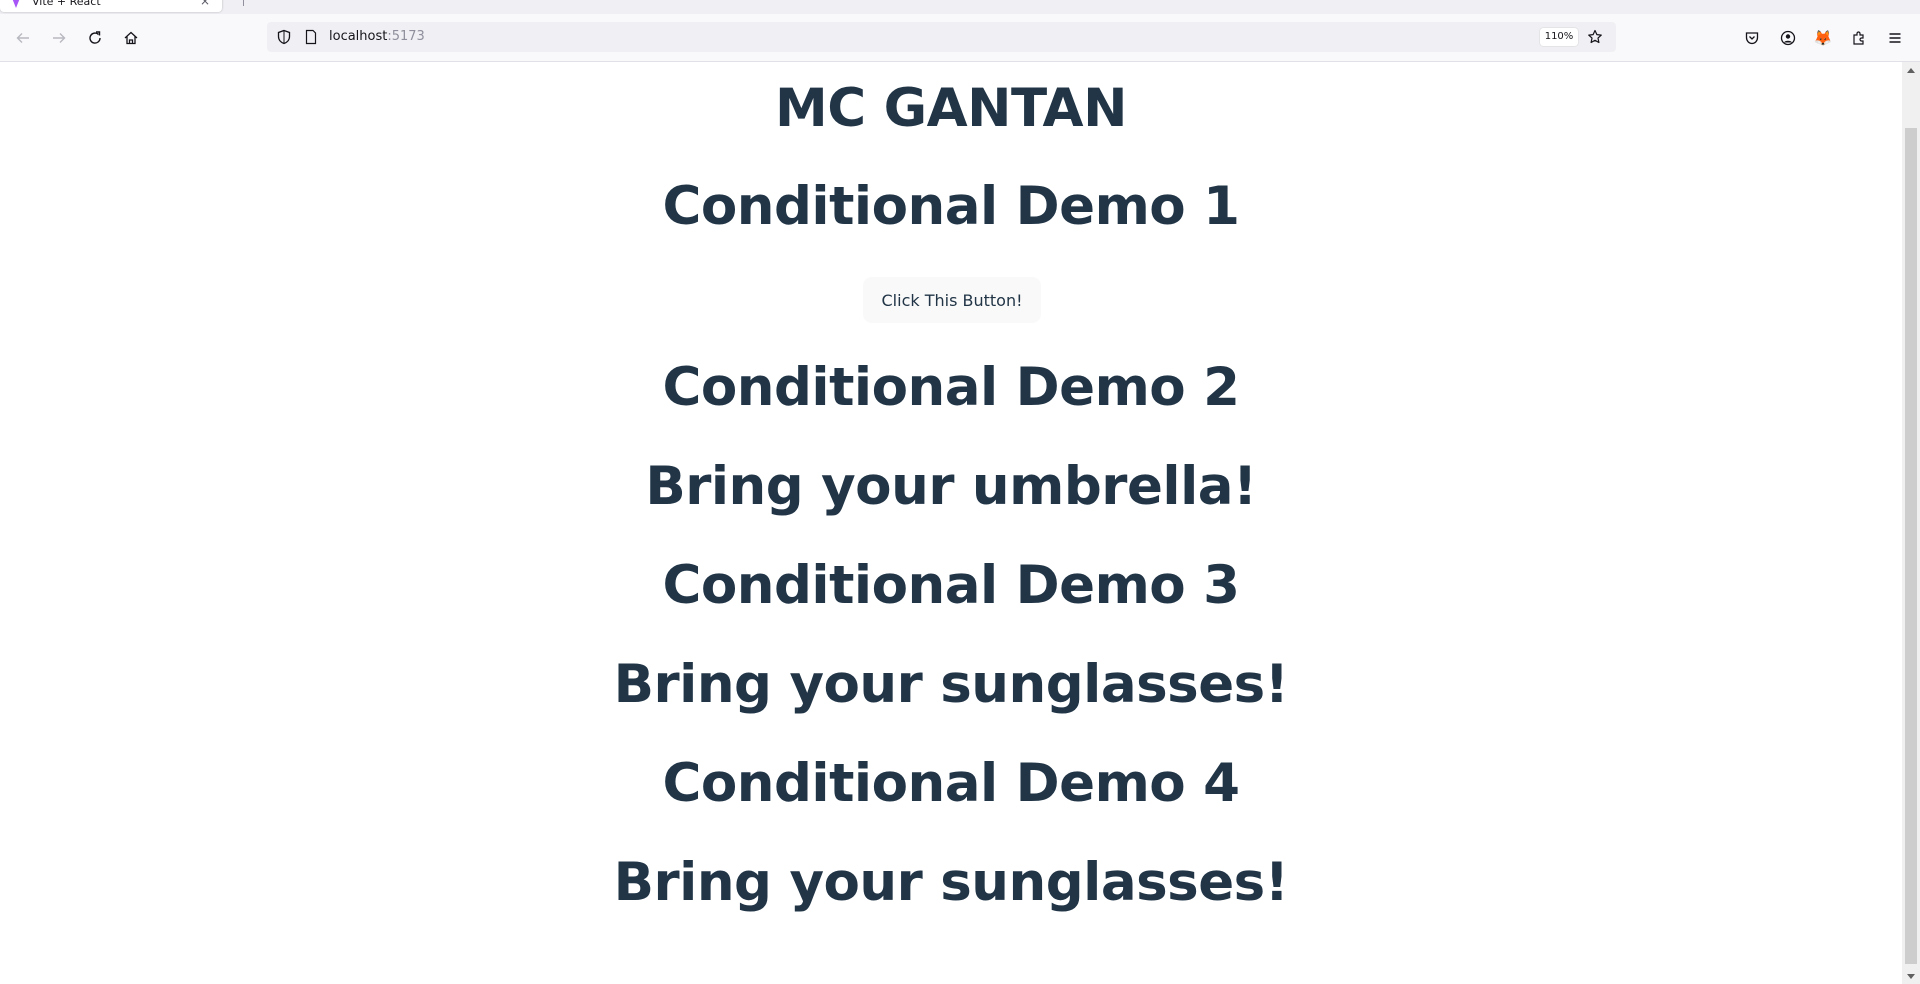  I want to click on tab-title: Vite + React, so click(66, 4).